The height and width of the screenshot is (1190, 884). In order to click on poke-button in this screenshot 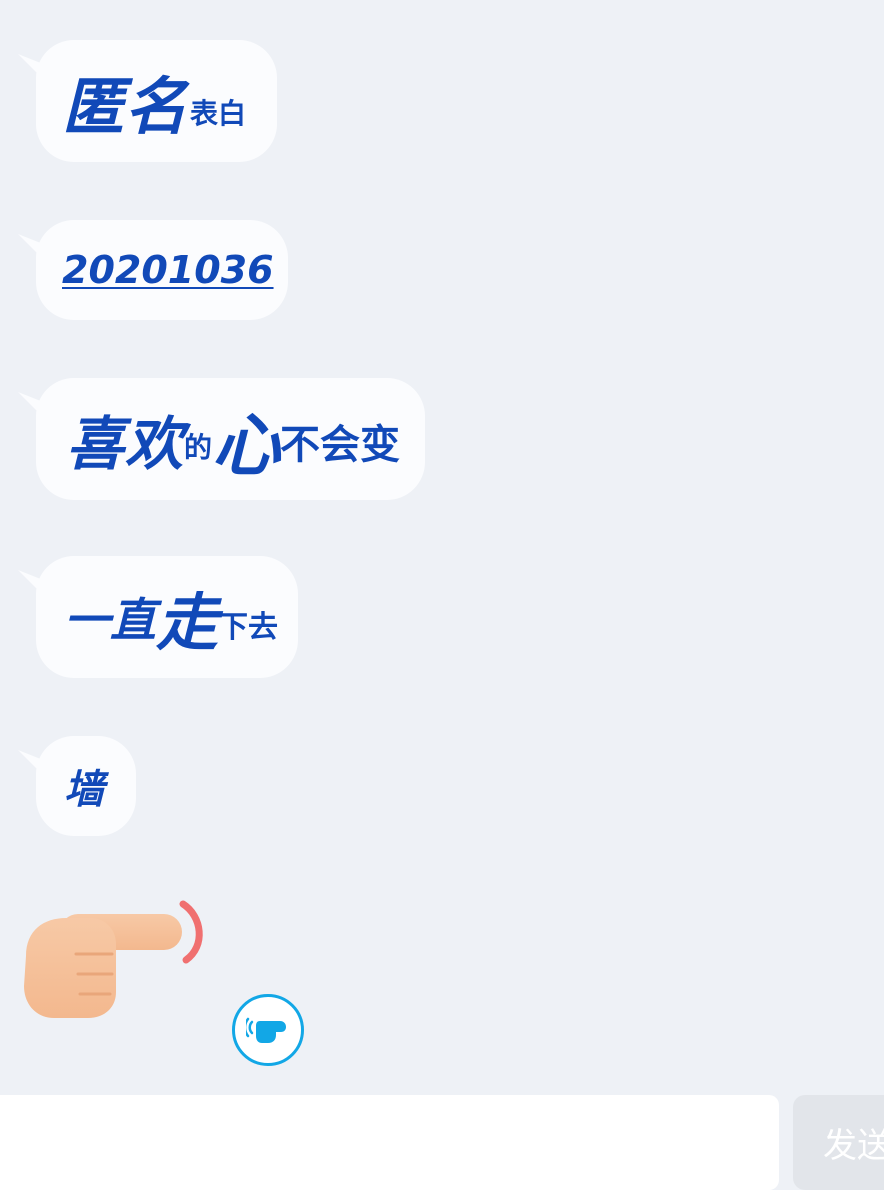, I will do `click(268, 1030)`.